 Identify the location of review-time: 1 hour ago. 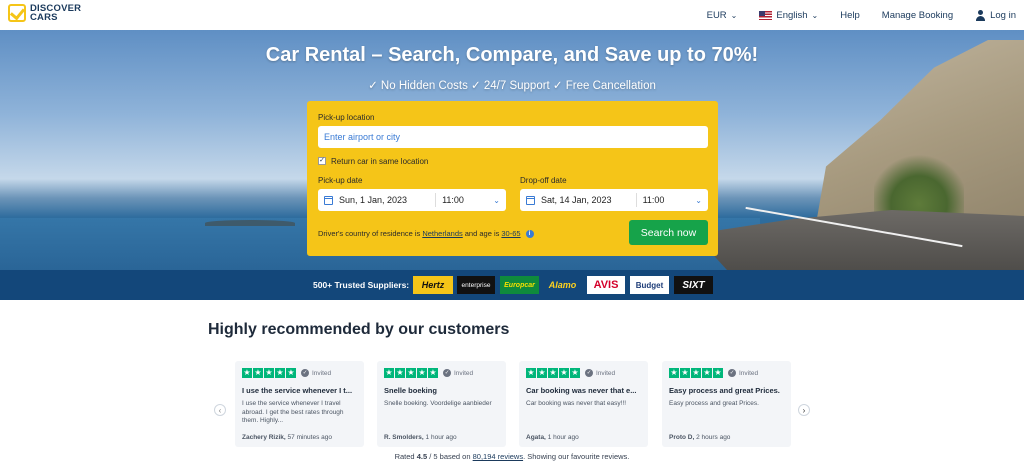
(563, 437).